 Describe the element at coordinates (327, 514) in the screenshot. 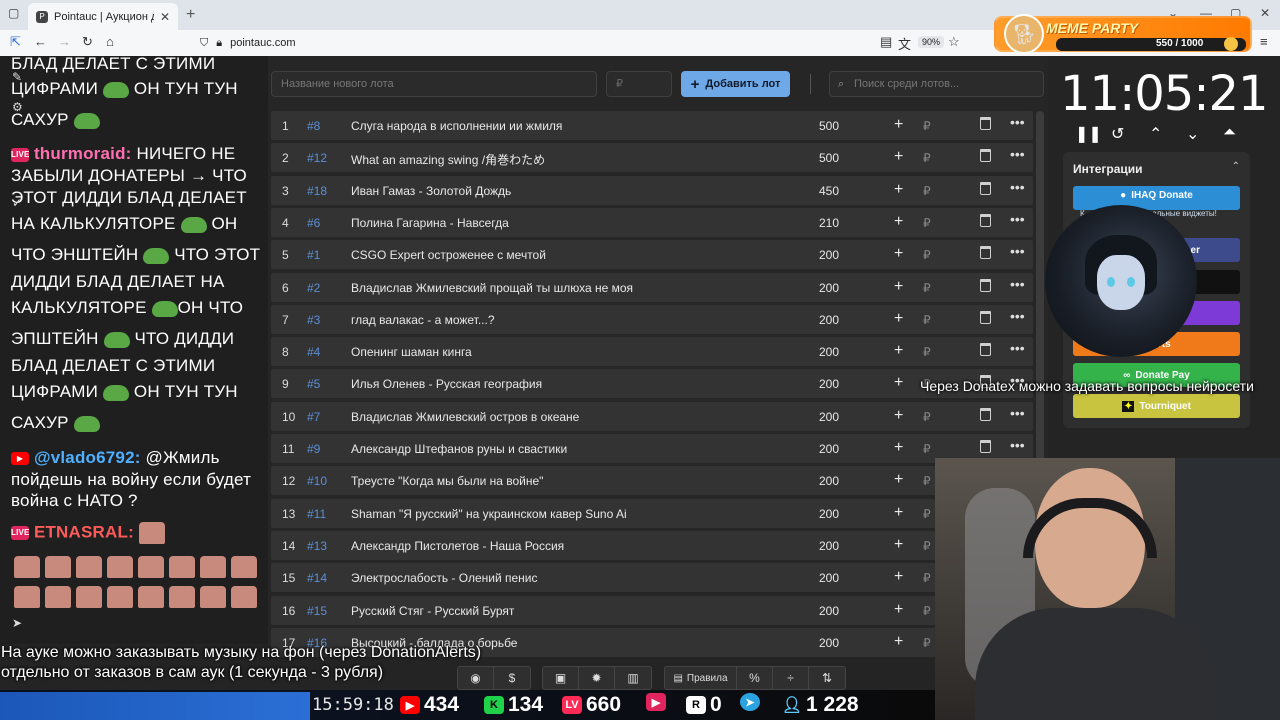

I see `lot-id: #11` at that location.